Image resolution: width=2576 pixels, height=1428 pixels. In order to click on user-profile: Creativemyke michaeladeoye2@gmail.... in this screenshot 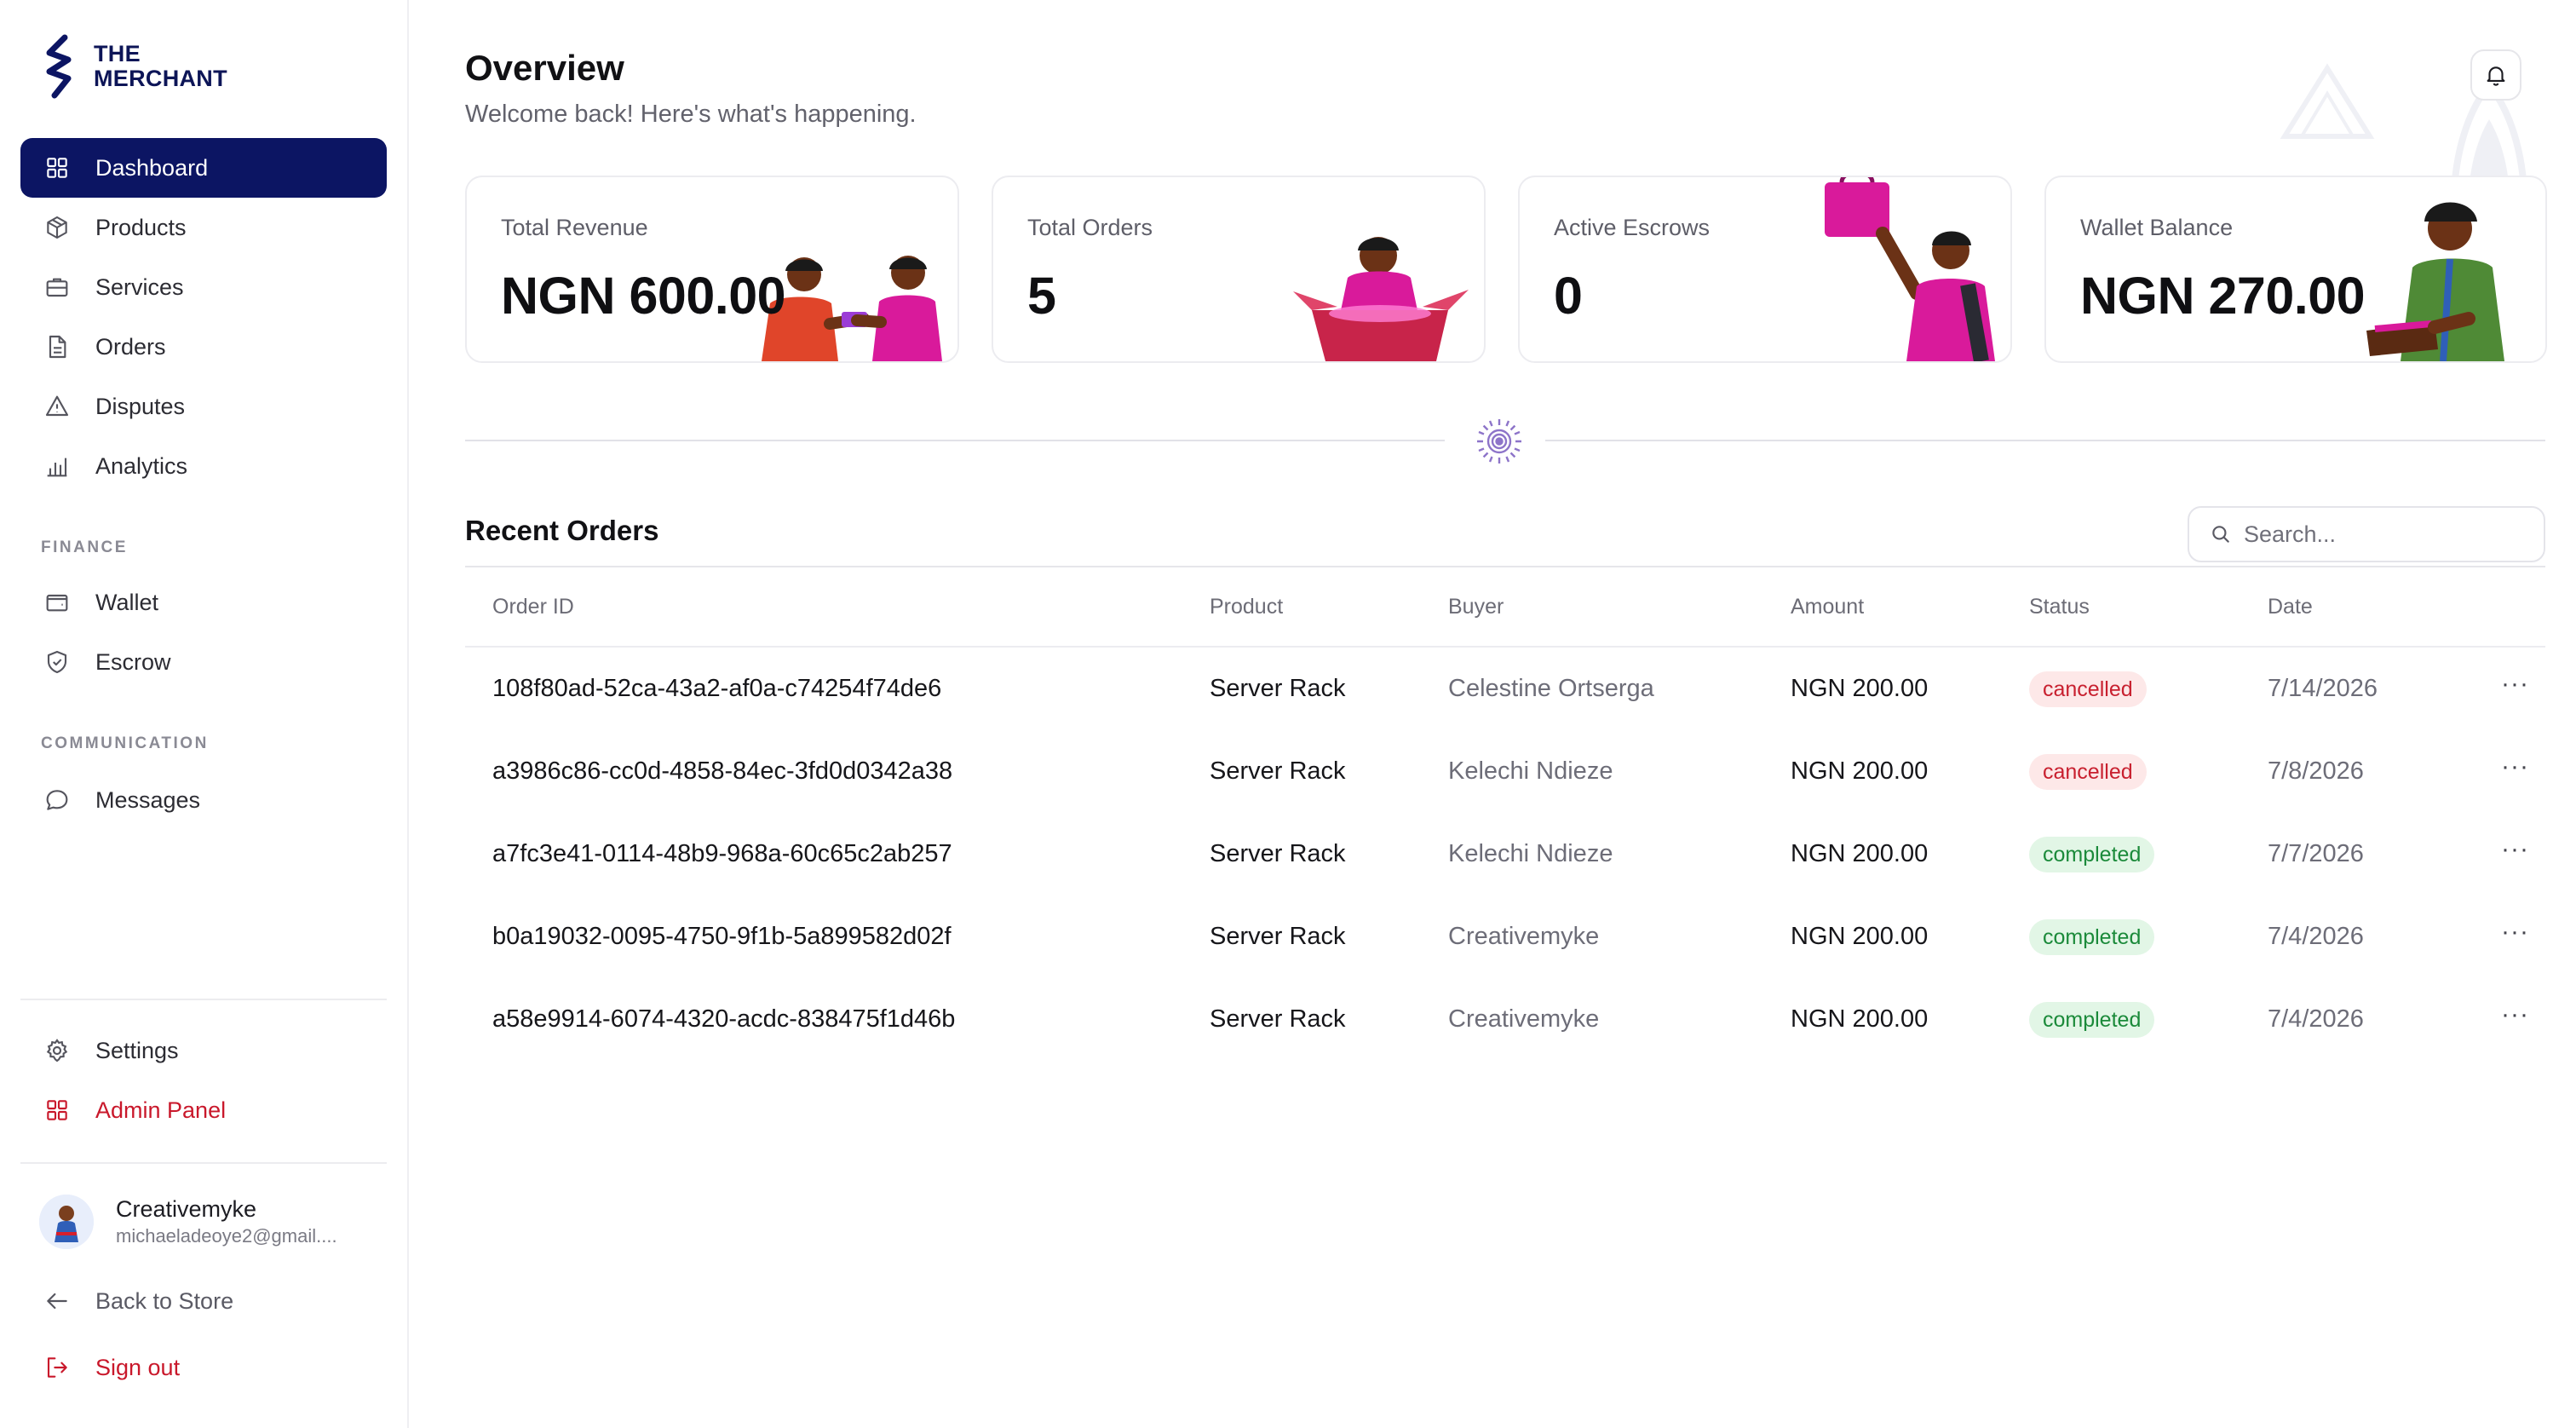, I will do `click(210, 1222)`.